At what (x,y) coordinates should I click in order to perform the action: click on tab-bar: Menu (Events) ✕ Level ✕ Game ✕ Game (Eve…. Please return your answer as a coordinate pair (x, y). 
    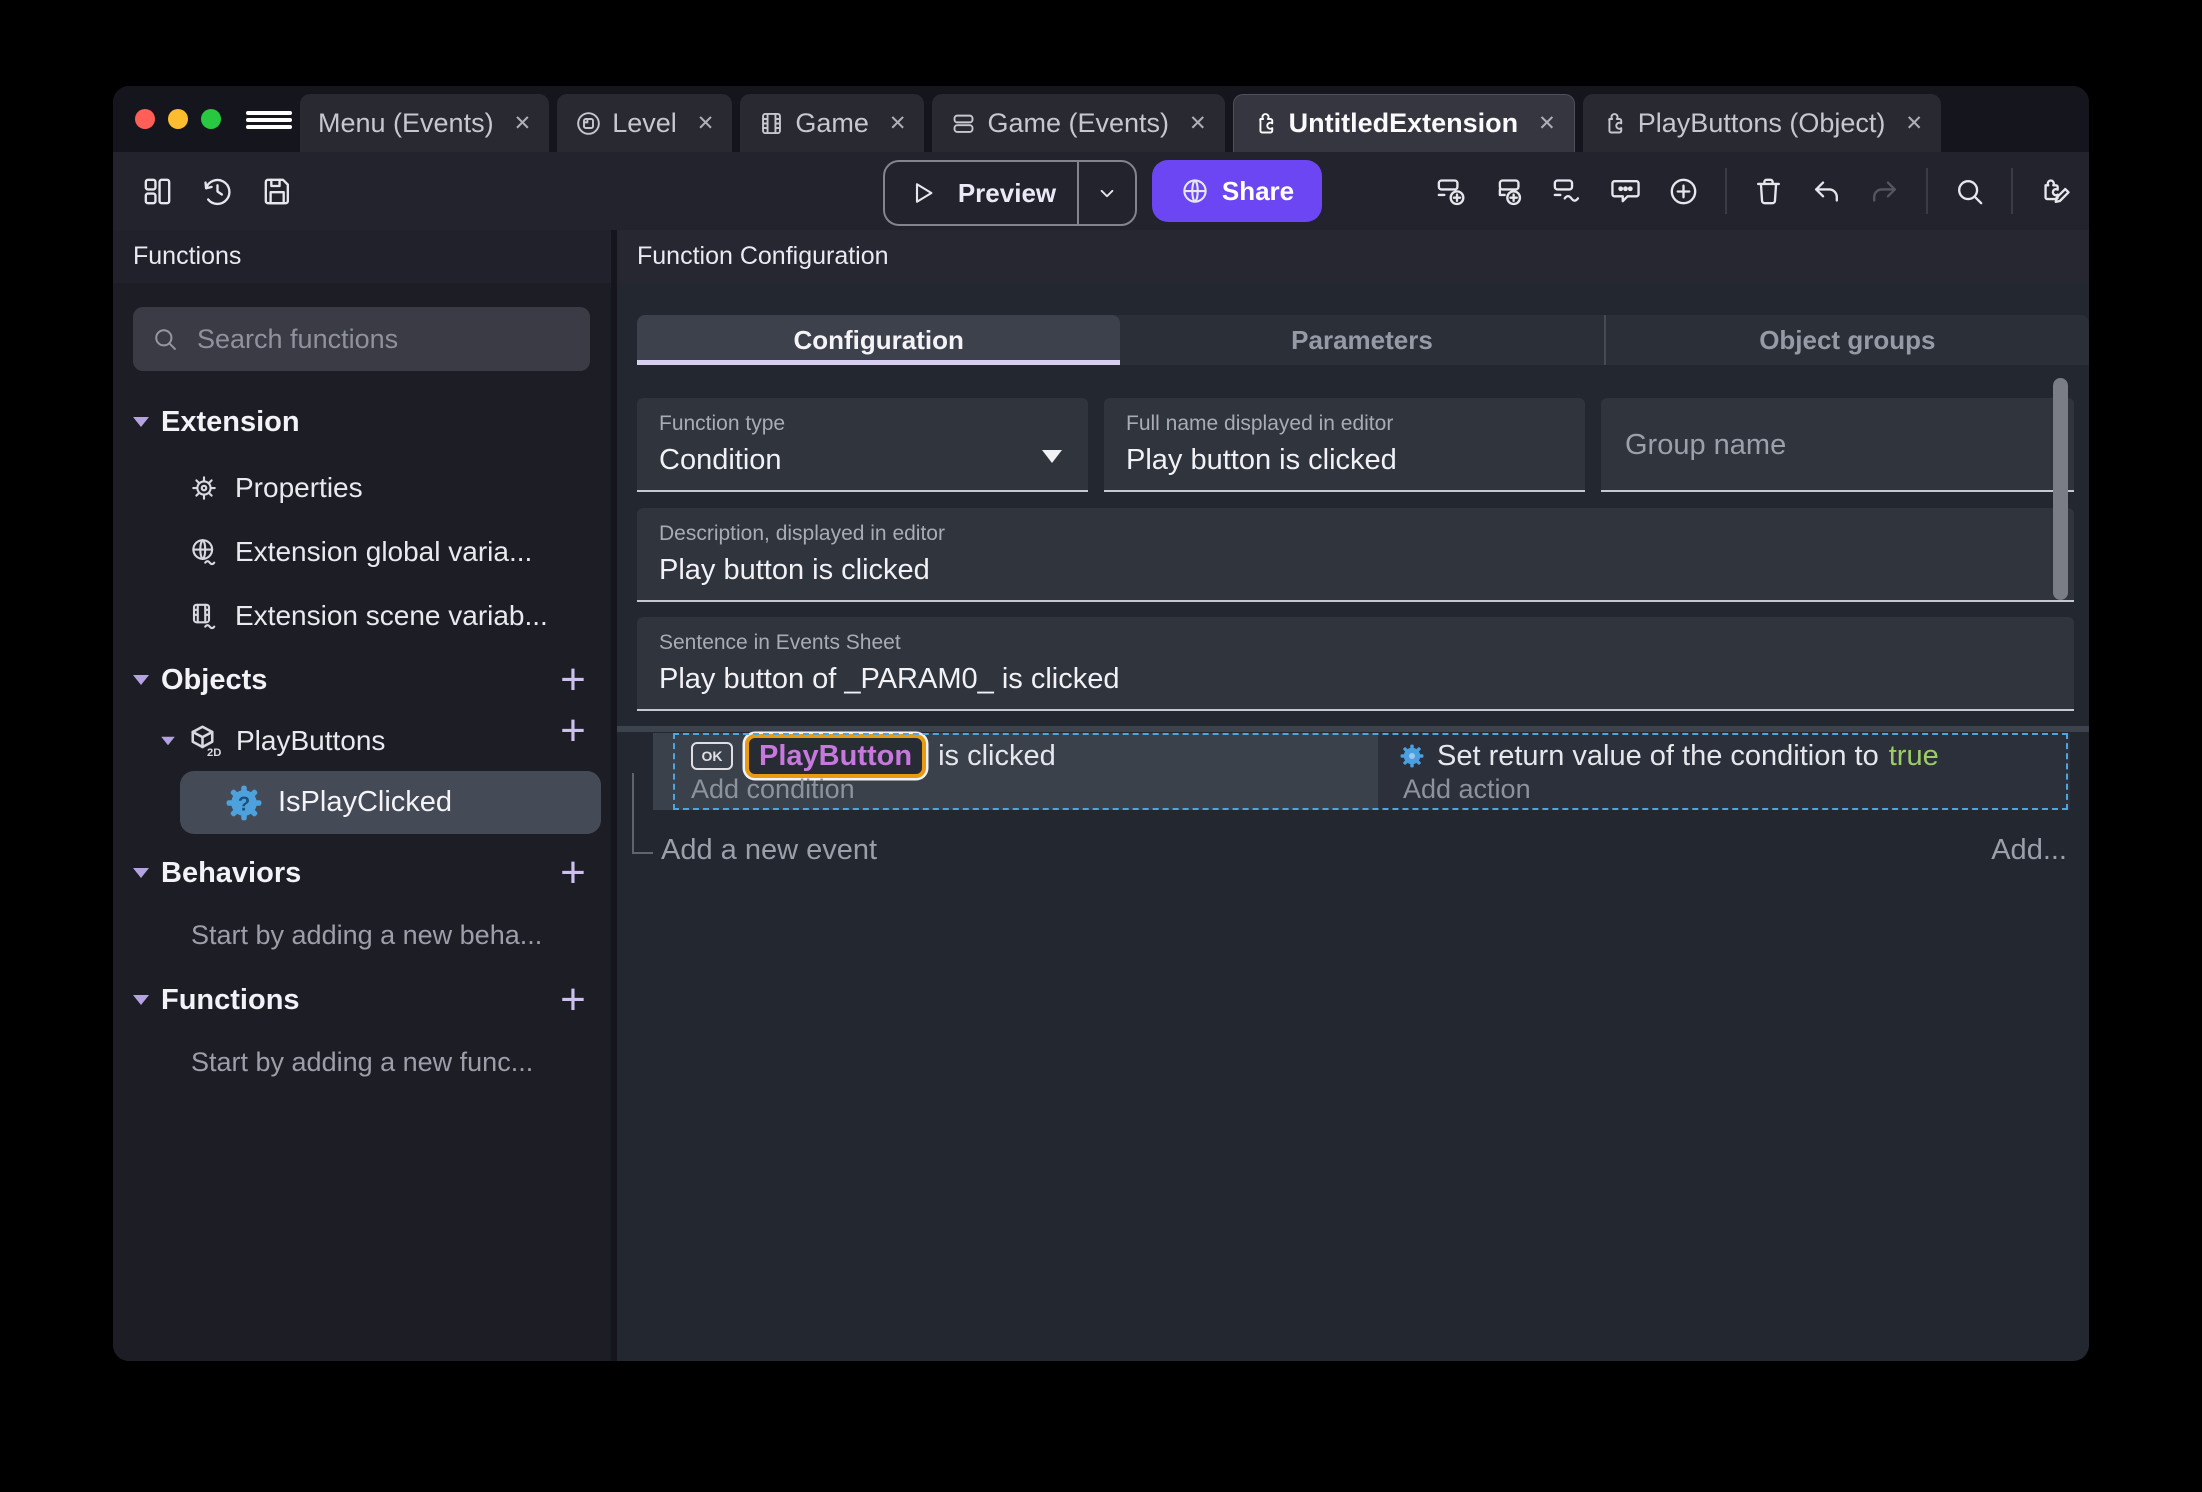
    Looking at the image, I should click on (1101, 119).